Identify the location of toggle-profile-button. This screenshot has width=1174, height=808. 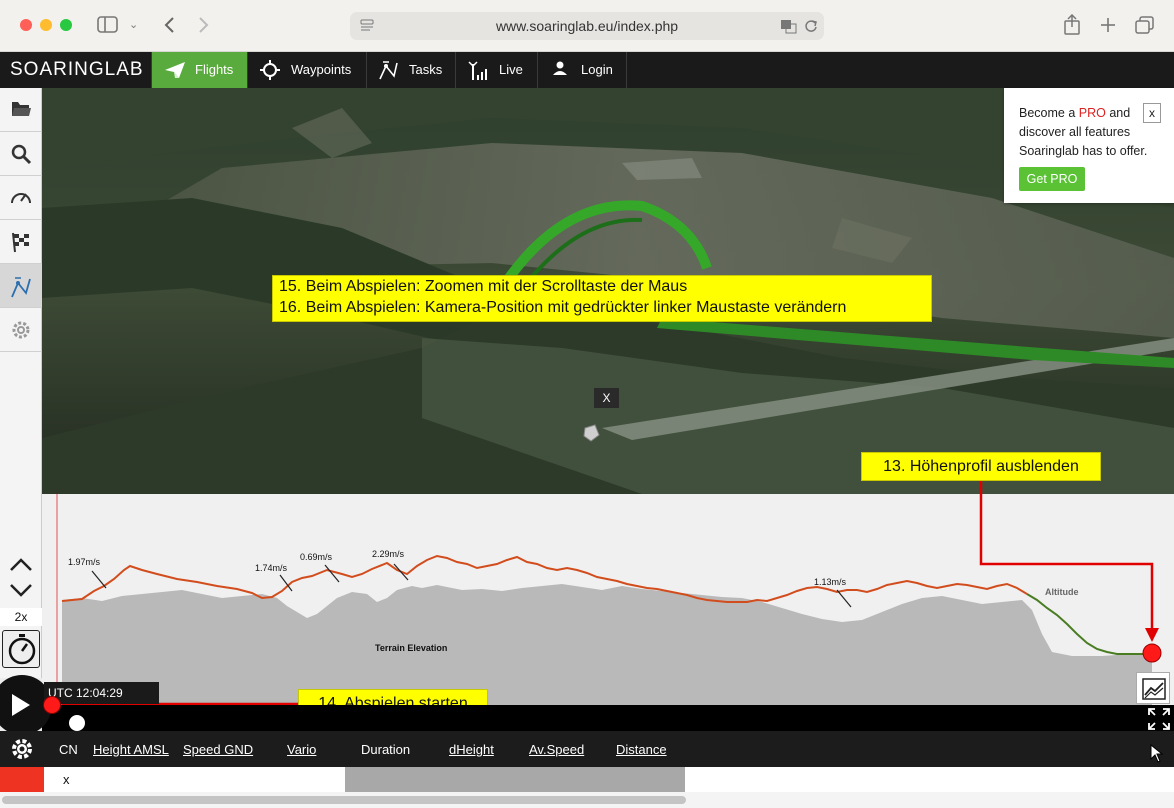
(1153, 688).